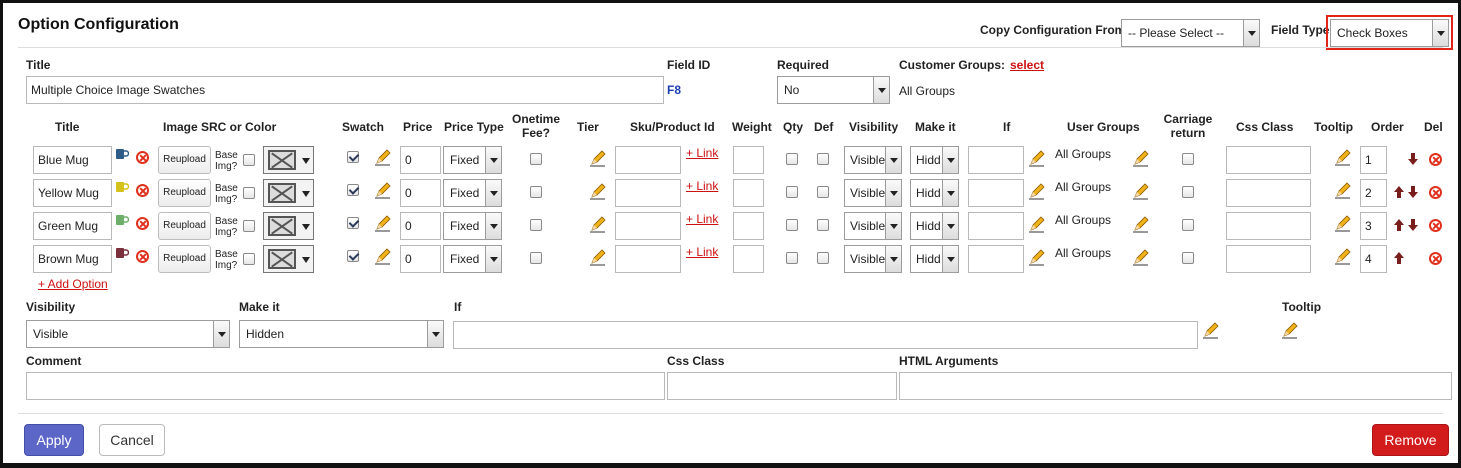 This screenshot has width=1461, height=468. Describe the element at coordinates (73, 284) in the screenshot. I see `add-option-link: + Add Option` at that location.